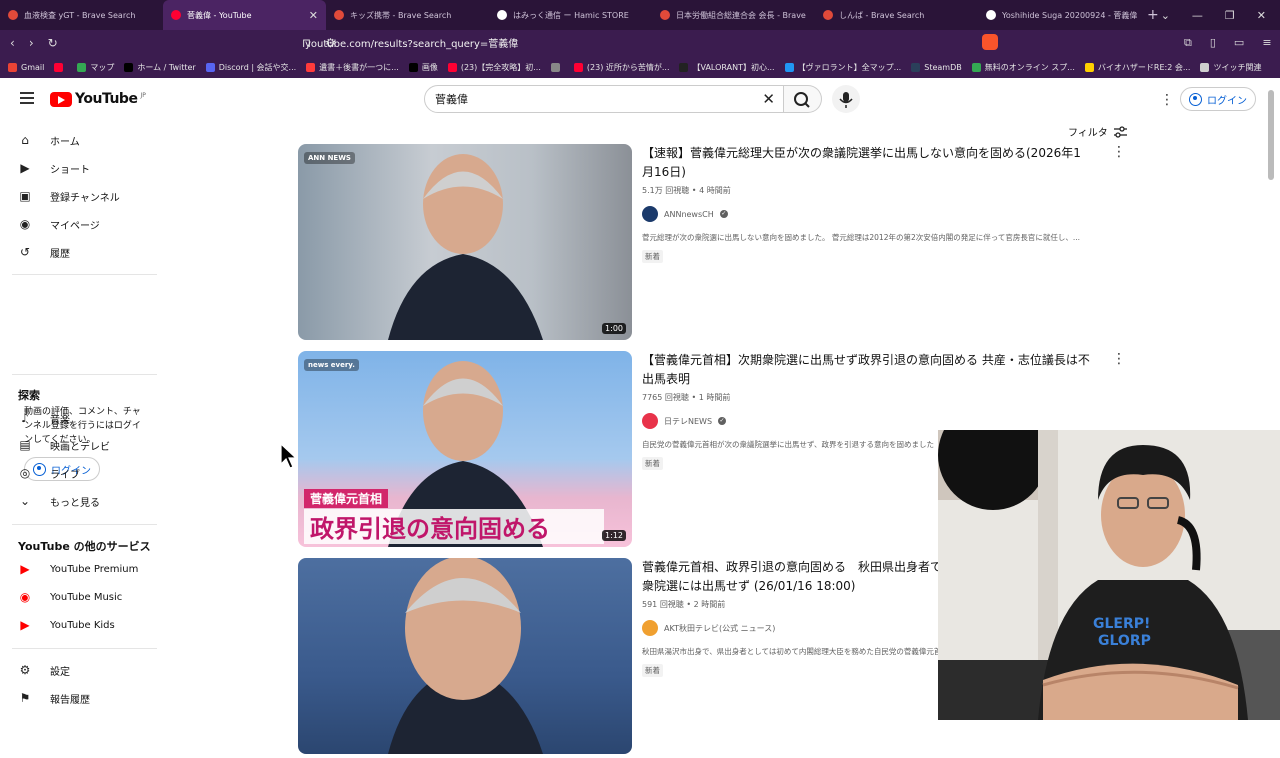 Image resolution: width=1280 pixels, height=758 pixels. What do you see at coordinates (65, 142) in the screenshot?
I see `sidebar-item-label: ホーム` at bounding box center [65, 142].